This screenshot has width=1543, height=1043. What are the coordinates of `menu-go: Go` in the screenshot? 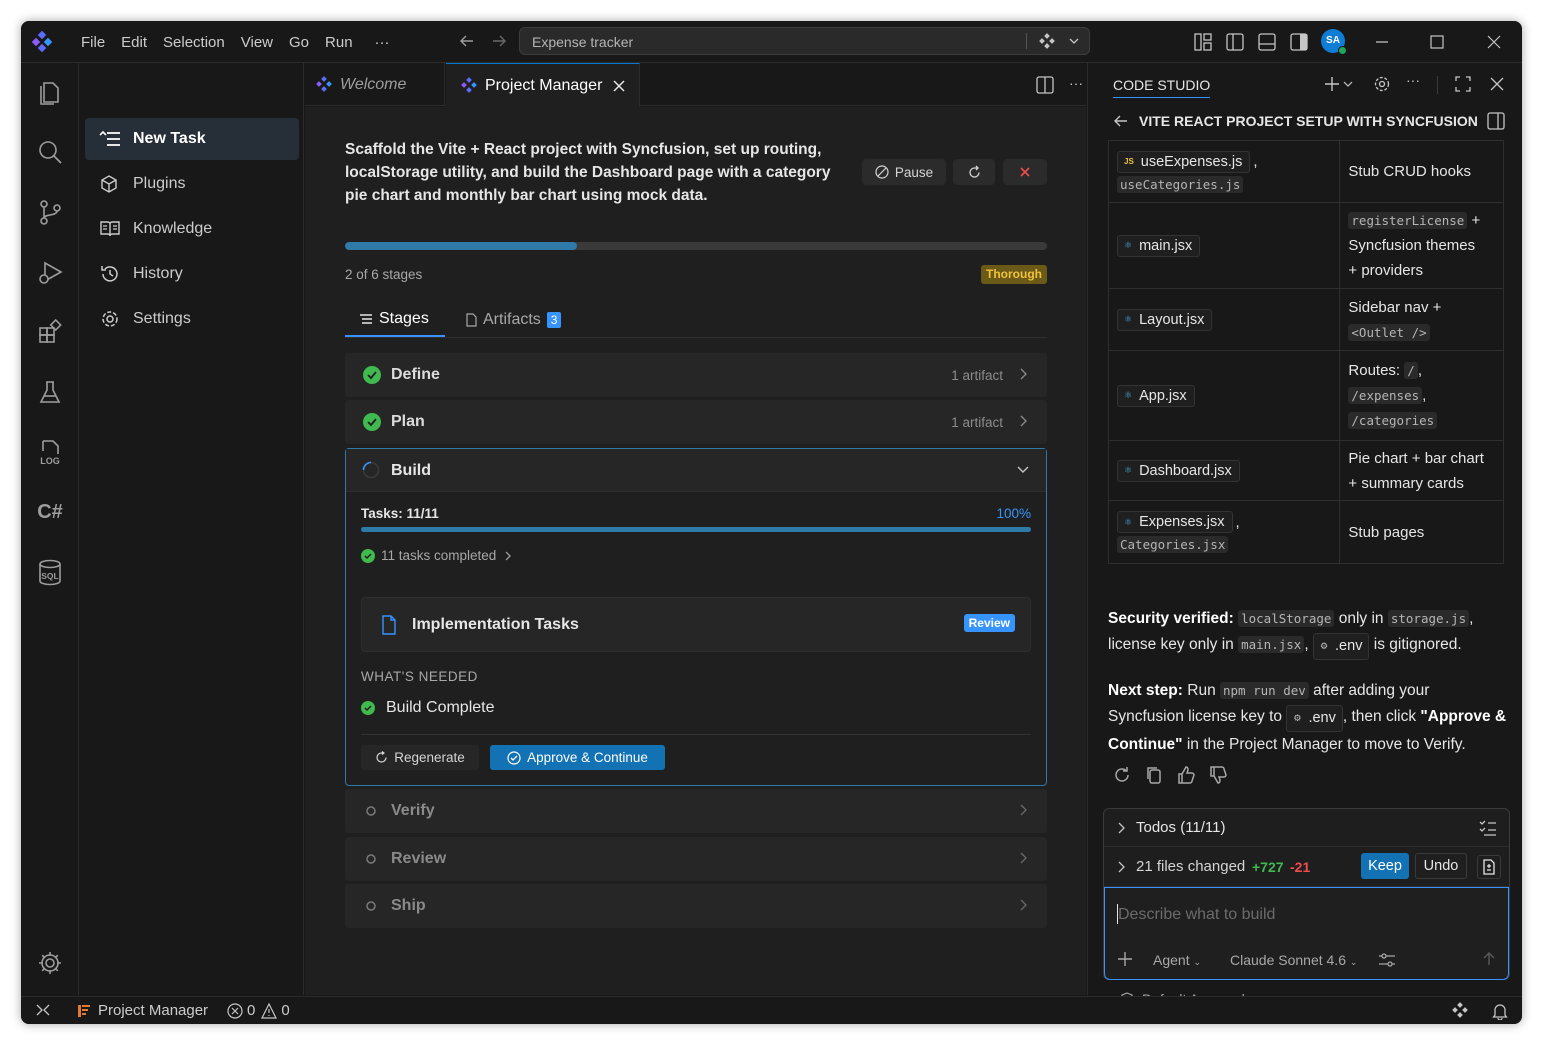 It's located at (299, 42).